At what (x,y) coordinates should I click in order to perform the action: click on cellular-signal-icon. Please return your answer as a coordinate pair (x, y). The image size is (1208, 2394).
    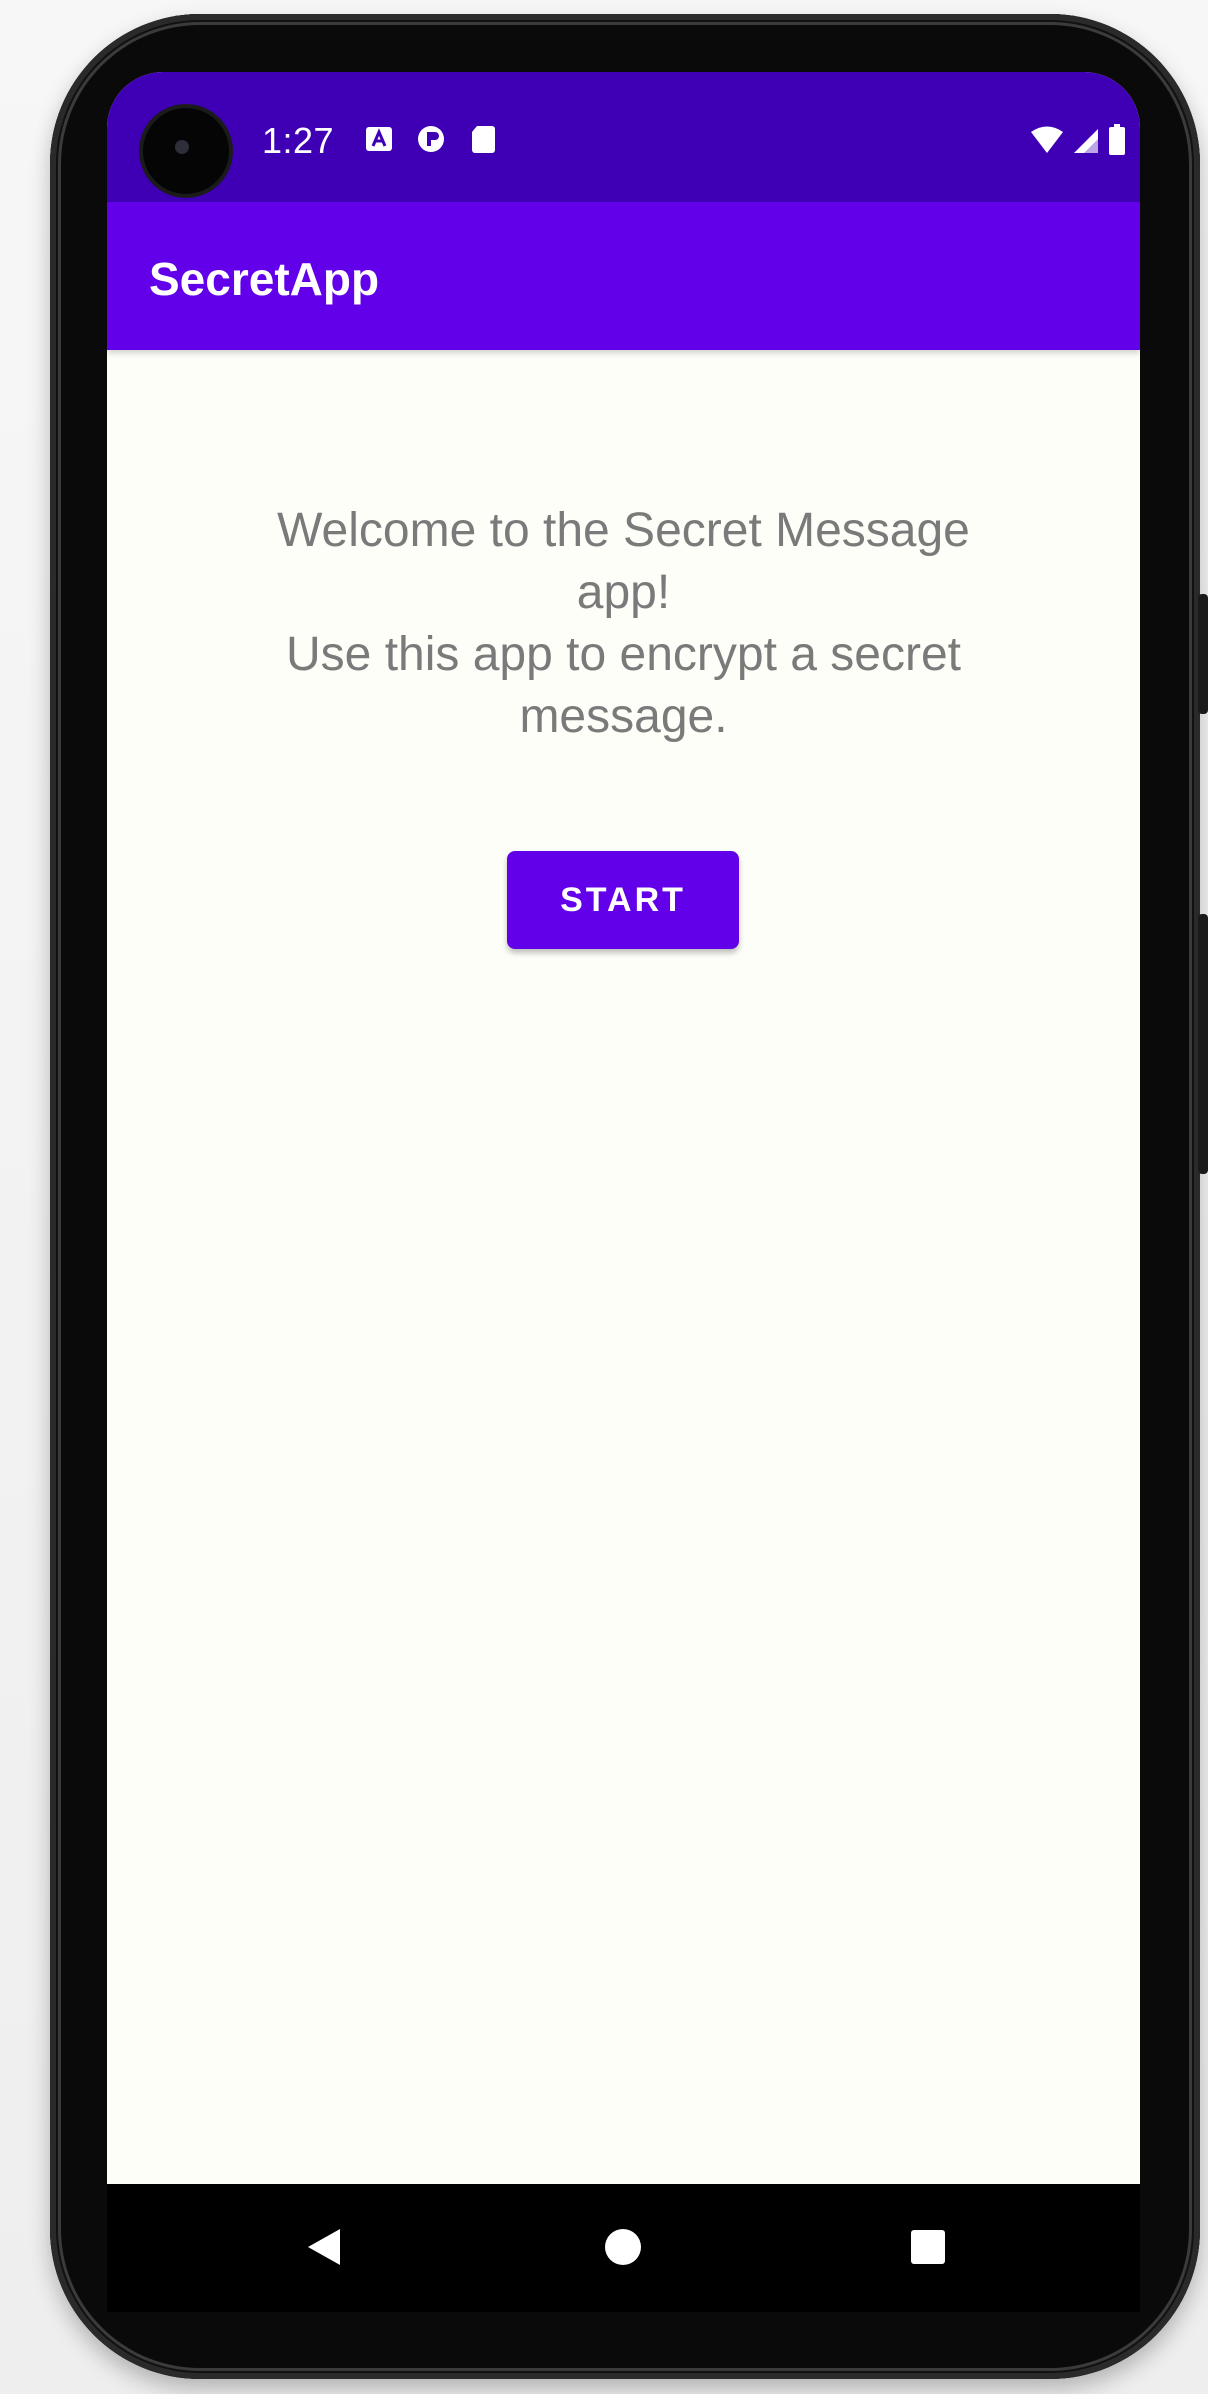
    Looking at the image, I should click on (1086, 142).